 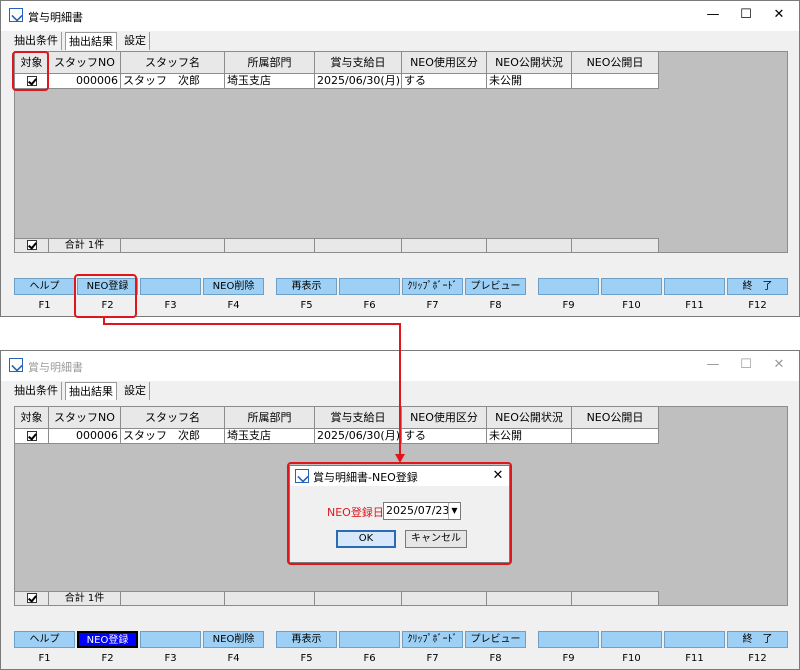 I want to click on fkey-label: F5, so click(x=306, y=305).